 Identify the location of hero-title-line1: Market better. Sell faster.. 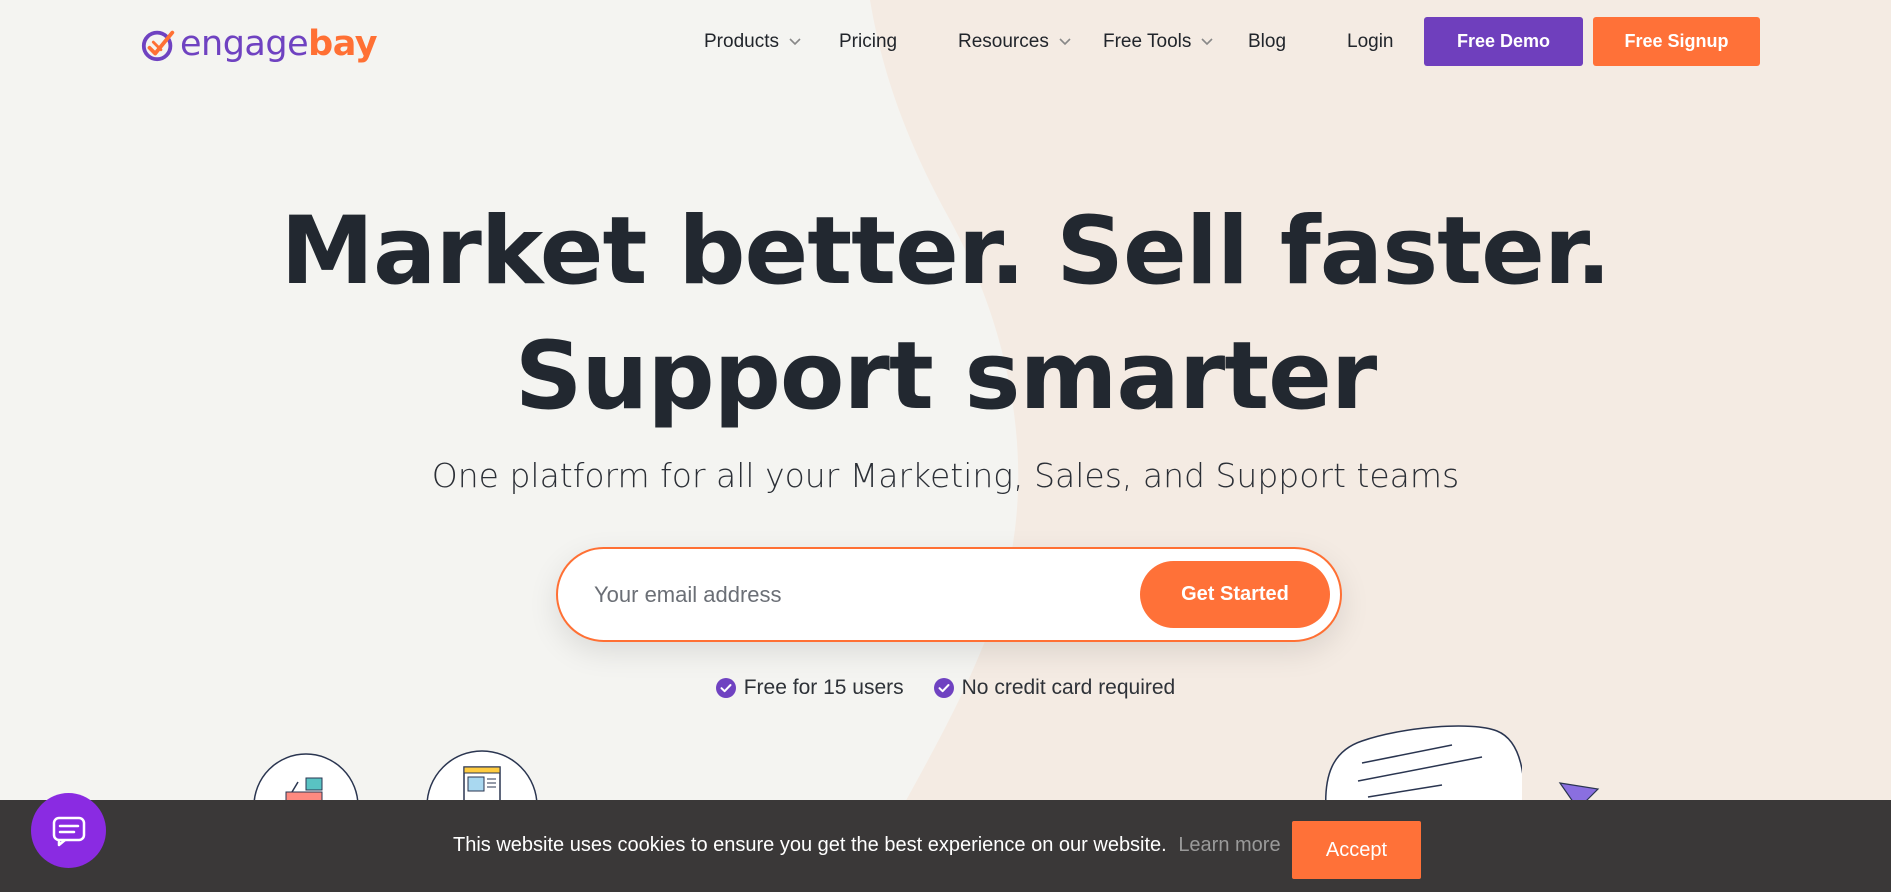
(945, 251).